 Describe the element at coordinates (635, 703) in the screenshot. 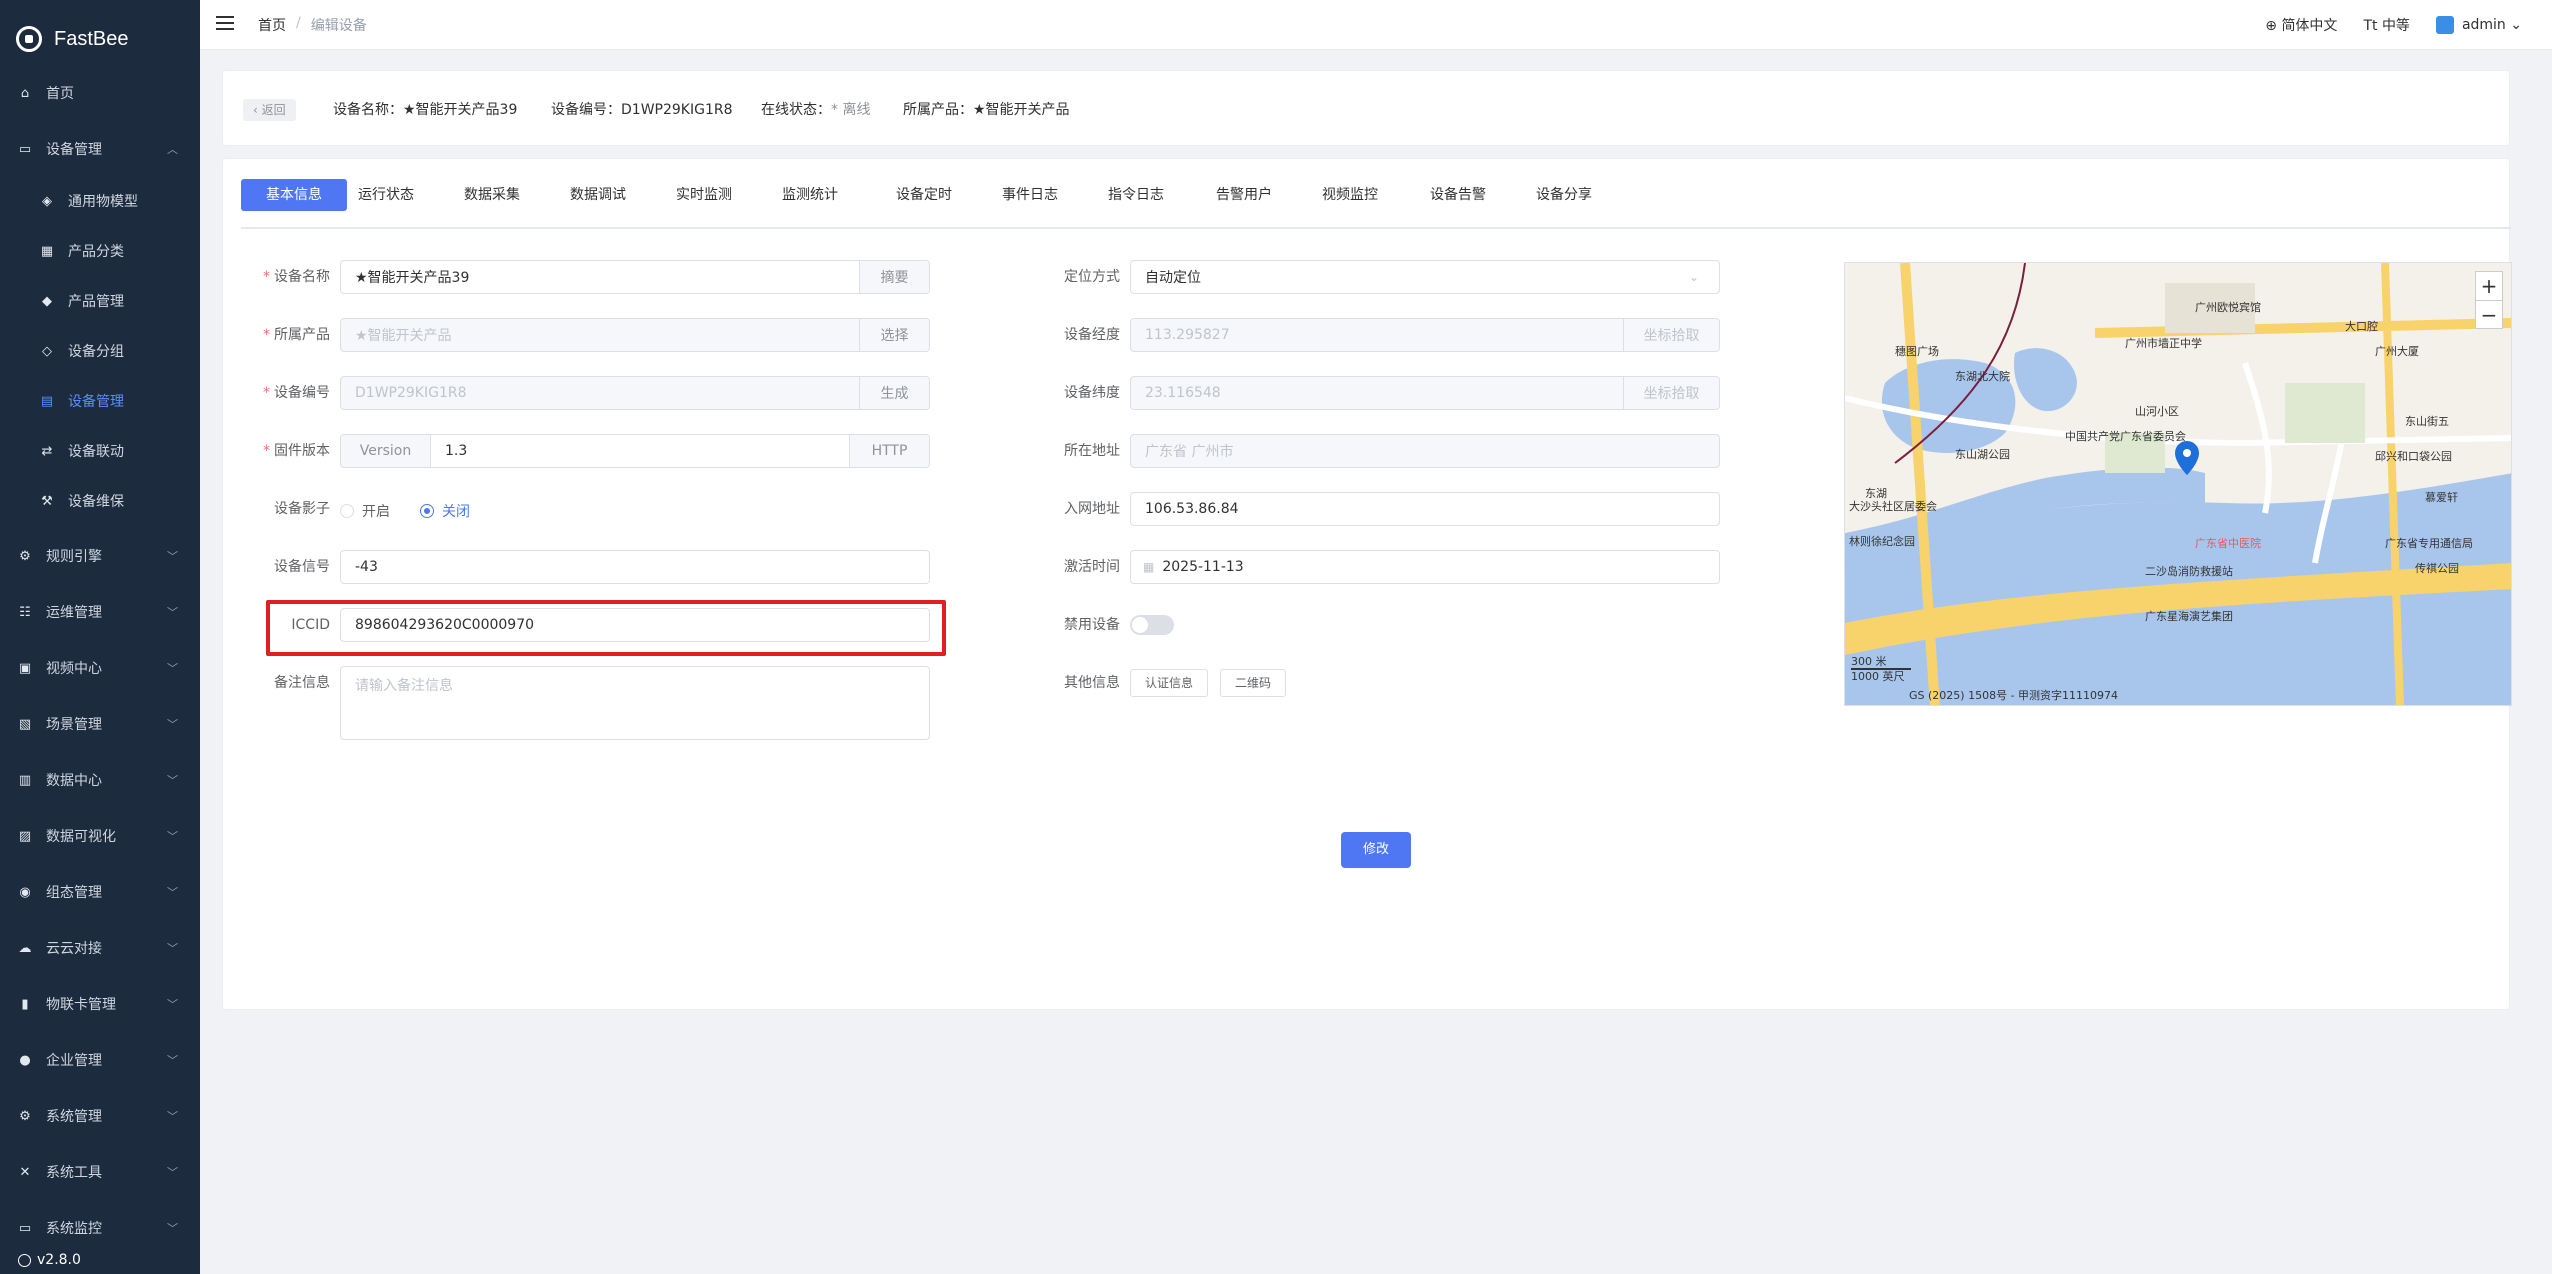

I see `remark-textarea: 请输入备注信息` at that location.